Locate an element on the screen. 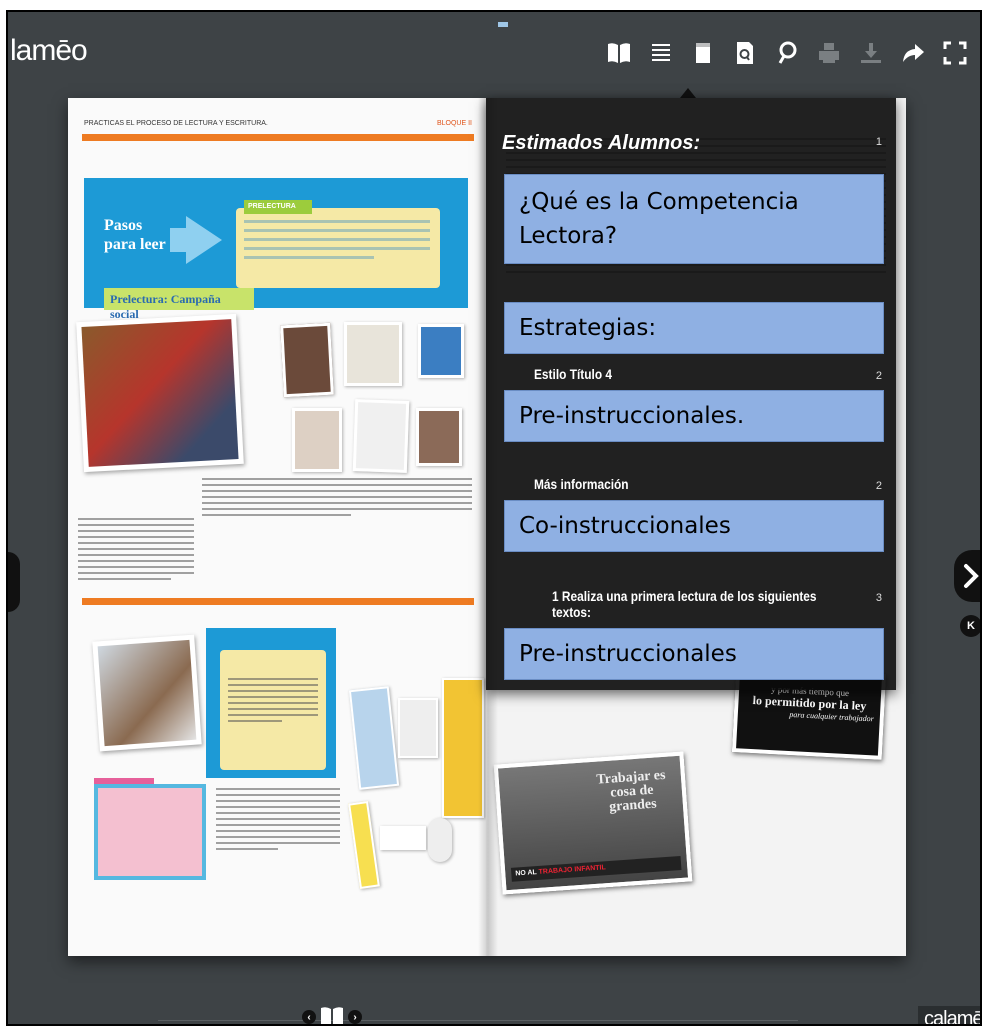 This screenshot has height=1030, width=986. document-thumbnail is located at coordinates (373, 354).